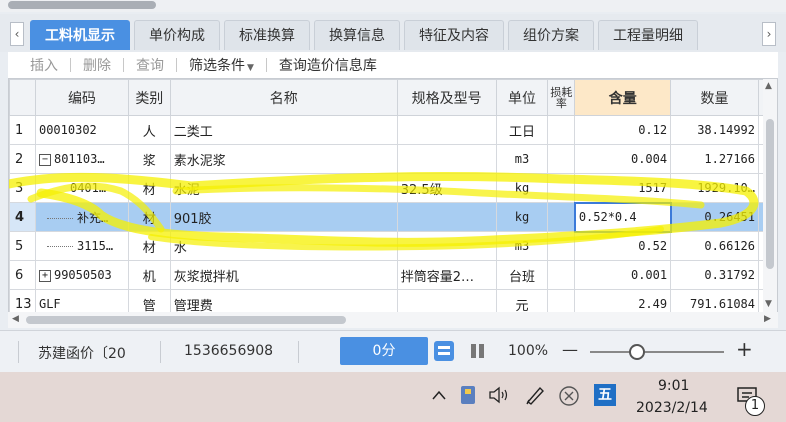 The width and height of the screenshot is (786, 422). I want to click on scroll-up-icon: ▲, so click(768, 86).